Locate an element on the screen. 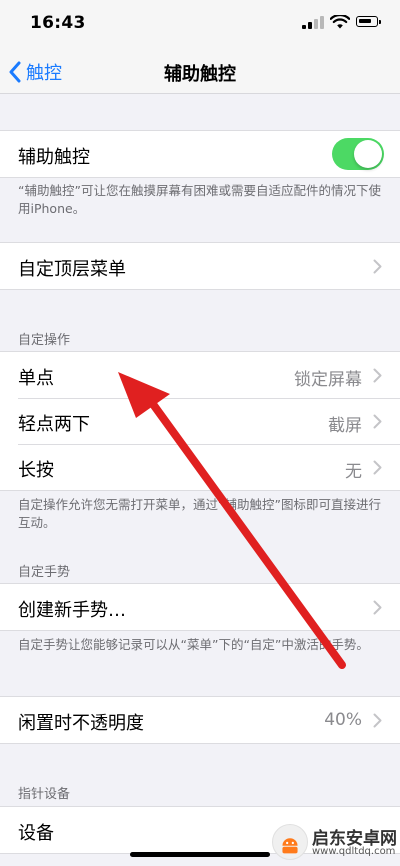 The image size is (400, 866). action-row-long-press: 长按 无 is located at coordinates (200, 467).